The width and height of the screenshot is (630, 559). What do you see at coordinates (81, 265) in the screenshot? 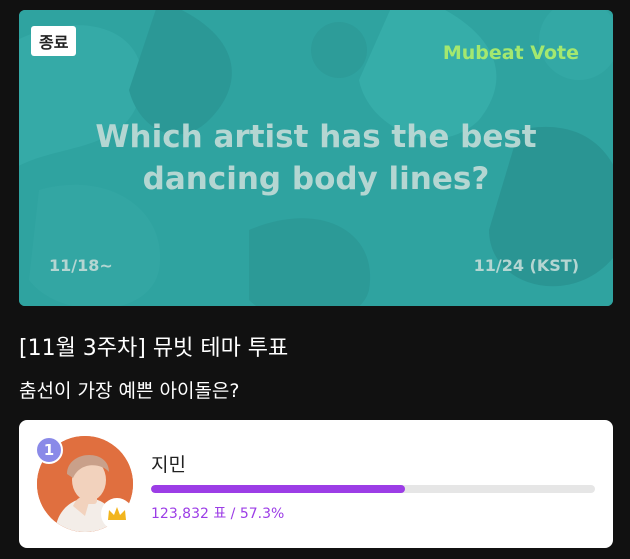
I see `start-date: 11/18~` at bounding box center [81, 265].